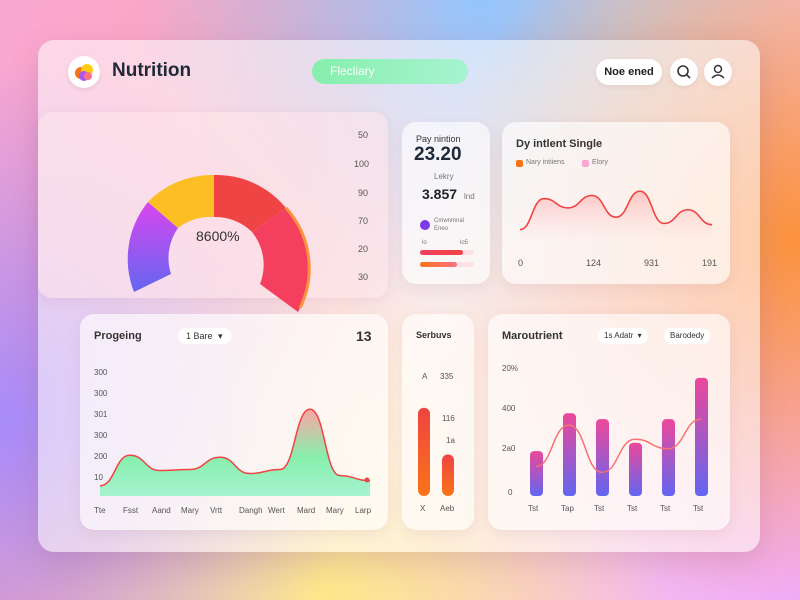 This screenshot has width=800, height=600. I want to click on trend-xtick-3: 191, so click(710, 263).